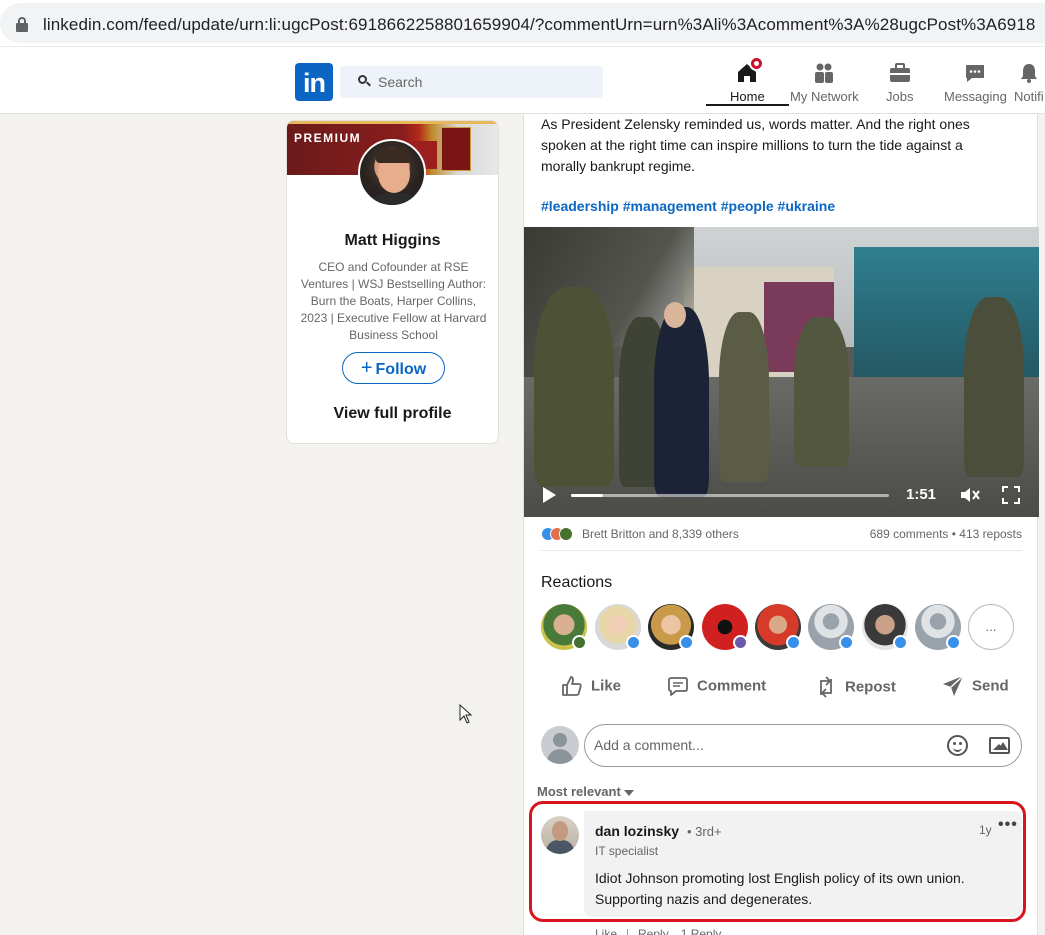 The width and height of the screenshot is (1045, 935). Describe the element at coordinates (870, 687) in the screenshot. I see `repost-label: Repost` at that location.